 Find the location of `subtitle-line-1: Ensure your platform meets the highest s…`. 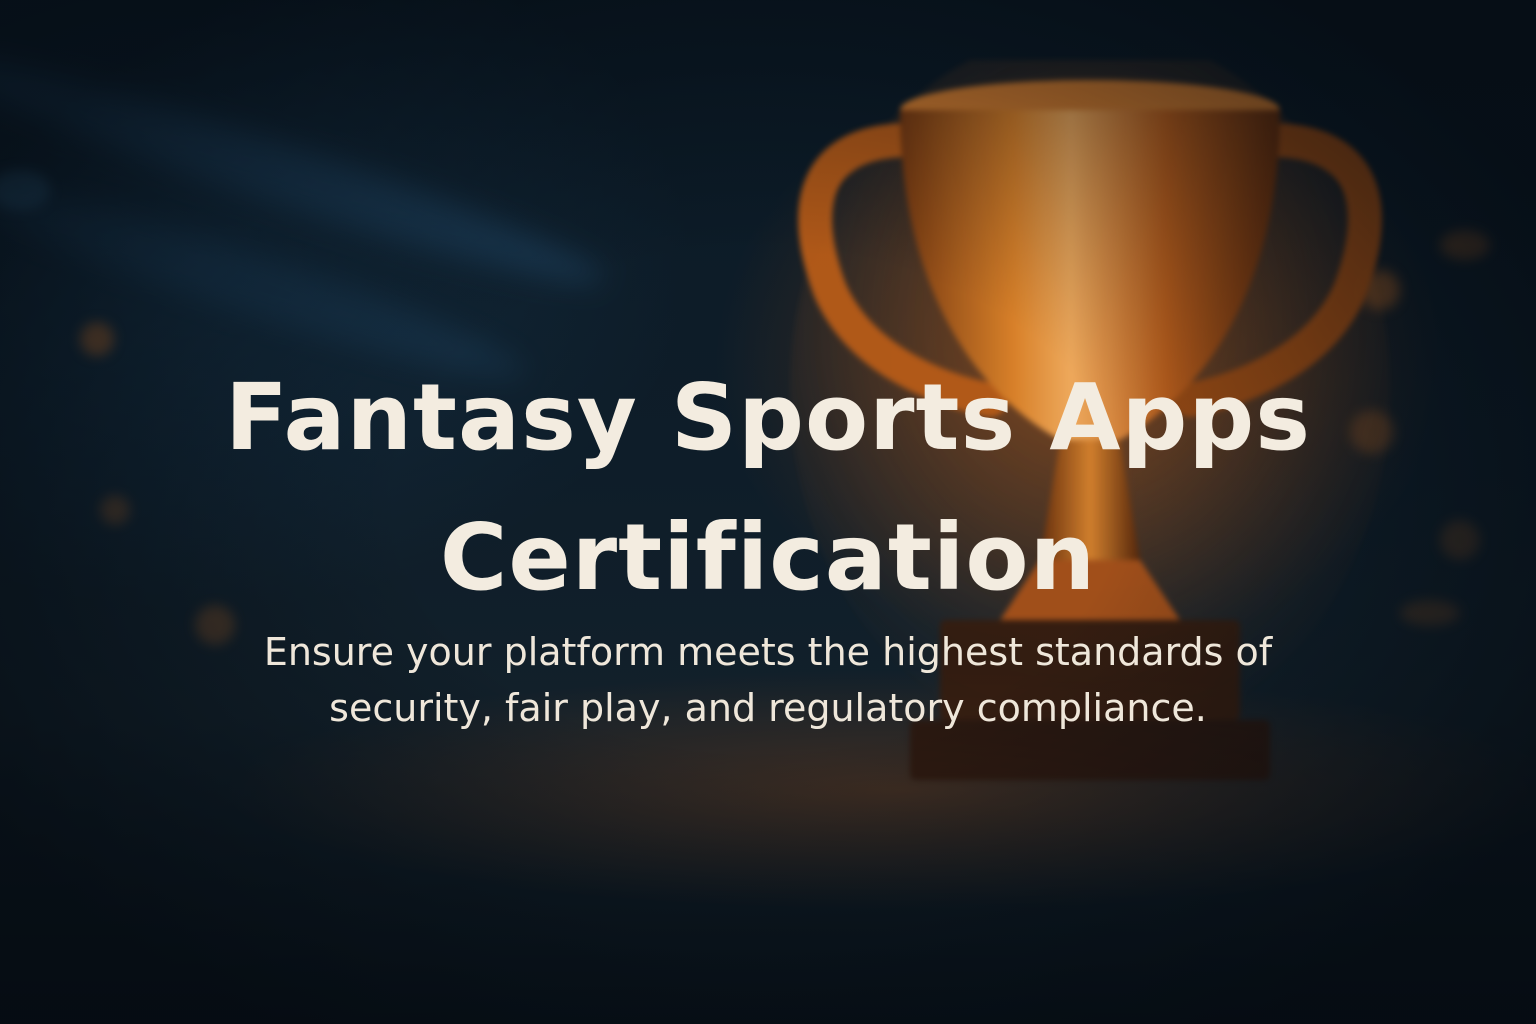

subtitle-line-1: Ensure your platform meets the highest s… is located at coordinates (768, 652).